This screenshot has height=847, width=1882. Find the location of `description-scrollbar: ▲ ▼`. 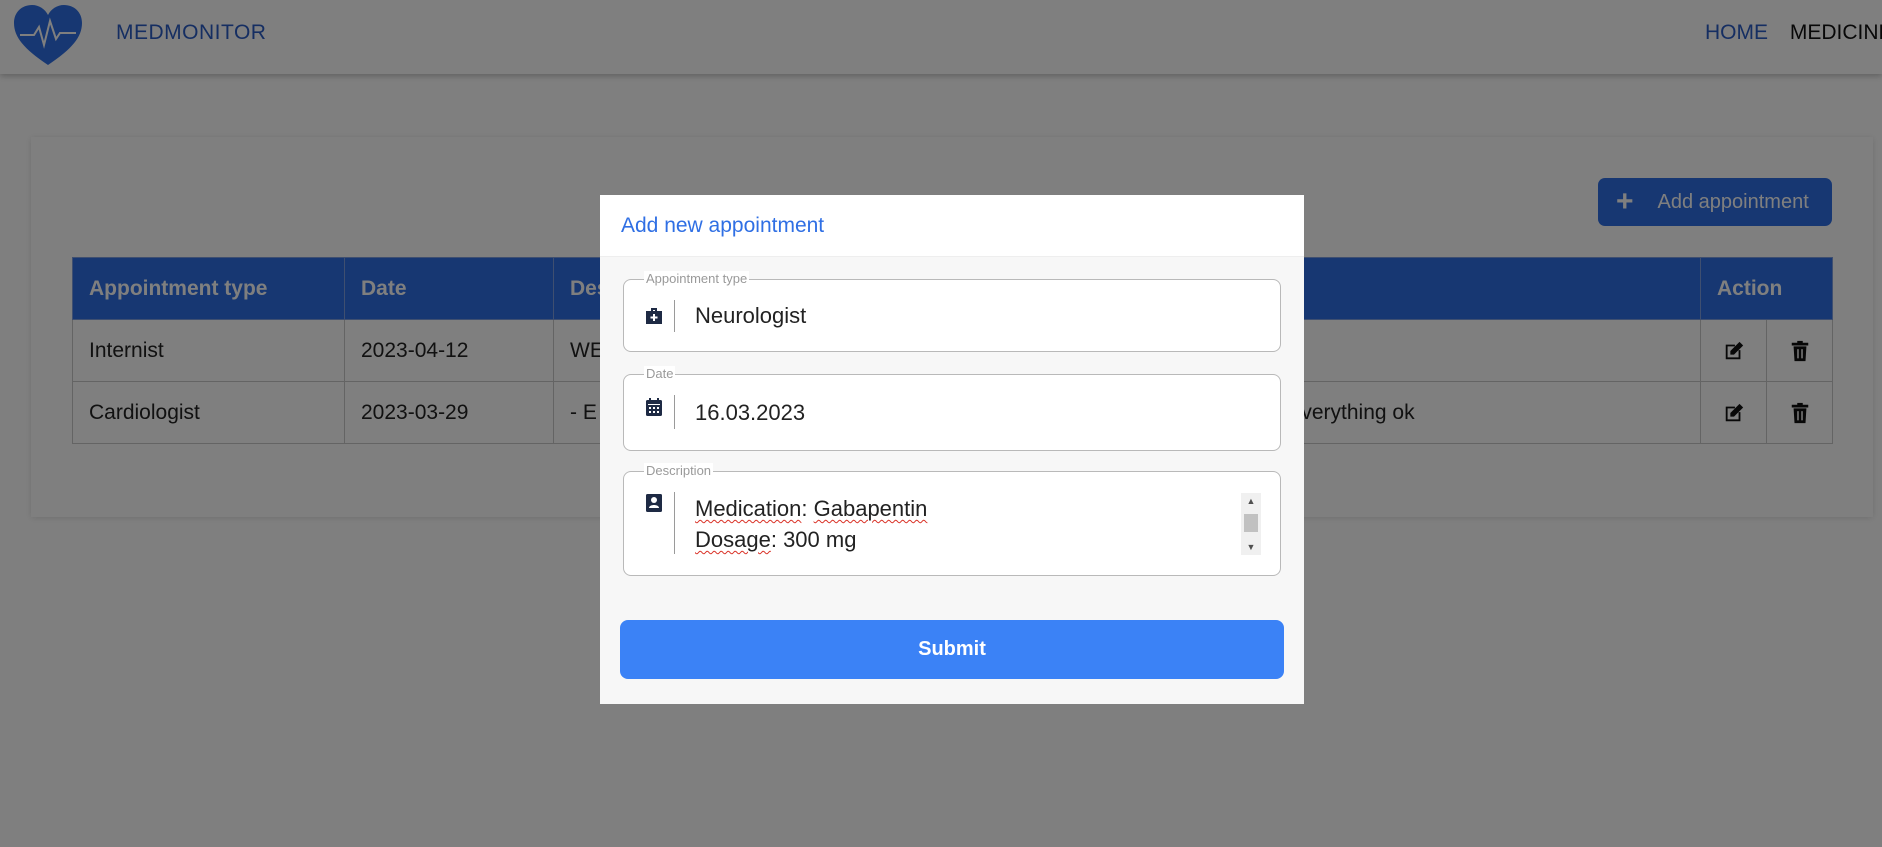

description-scrollbar: ▲ ▼ is located at coordinates (1251, 524).